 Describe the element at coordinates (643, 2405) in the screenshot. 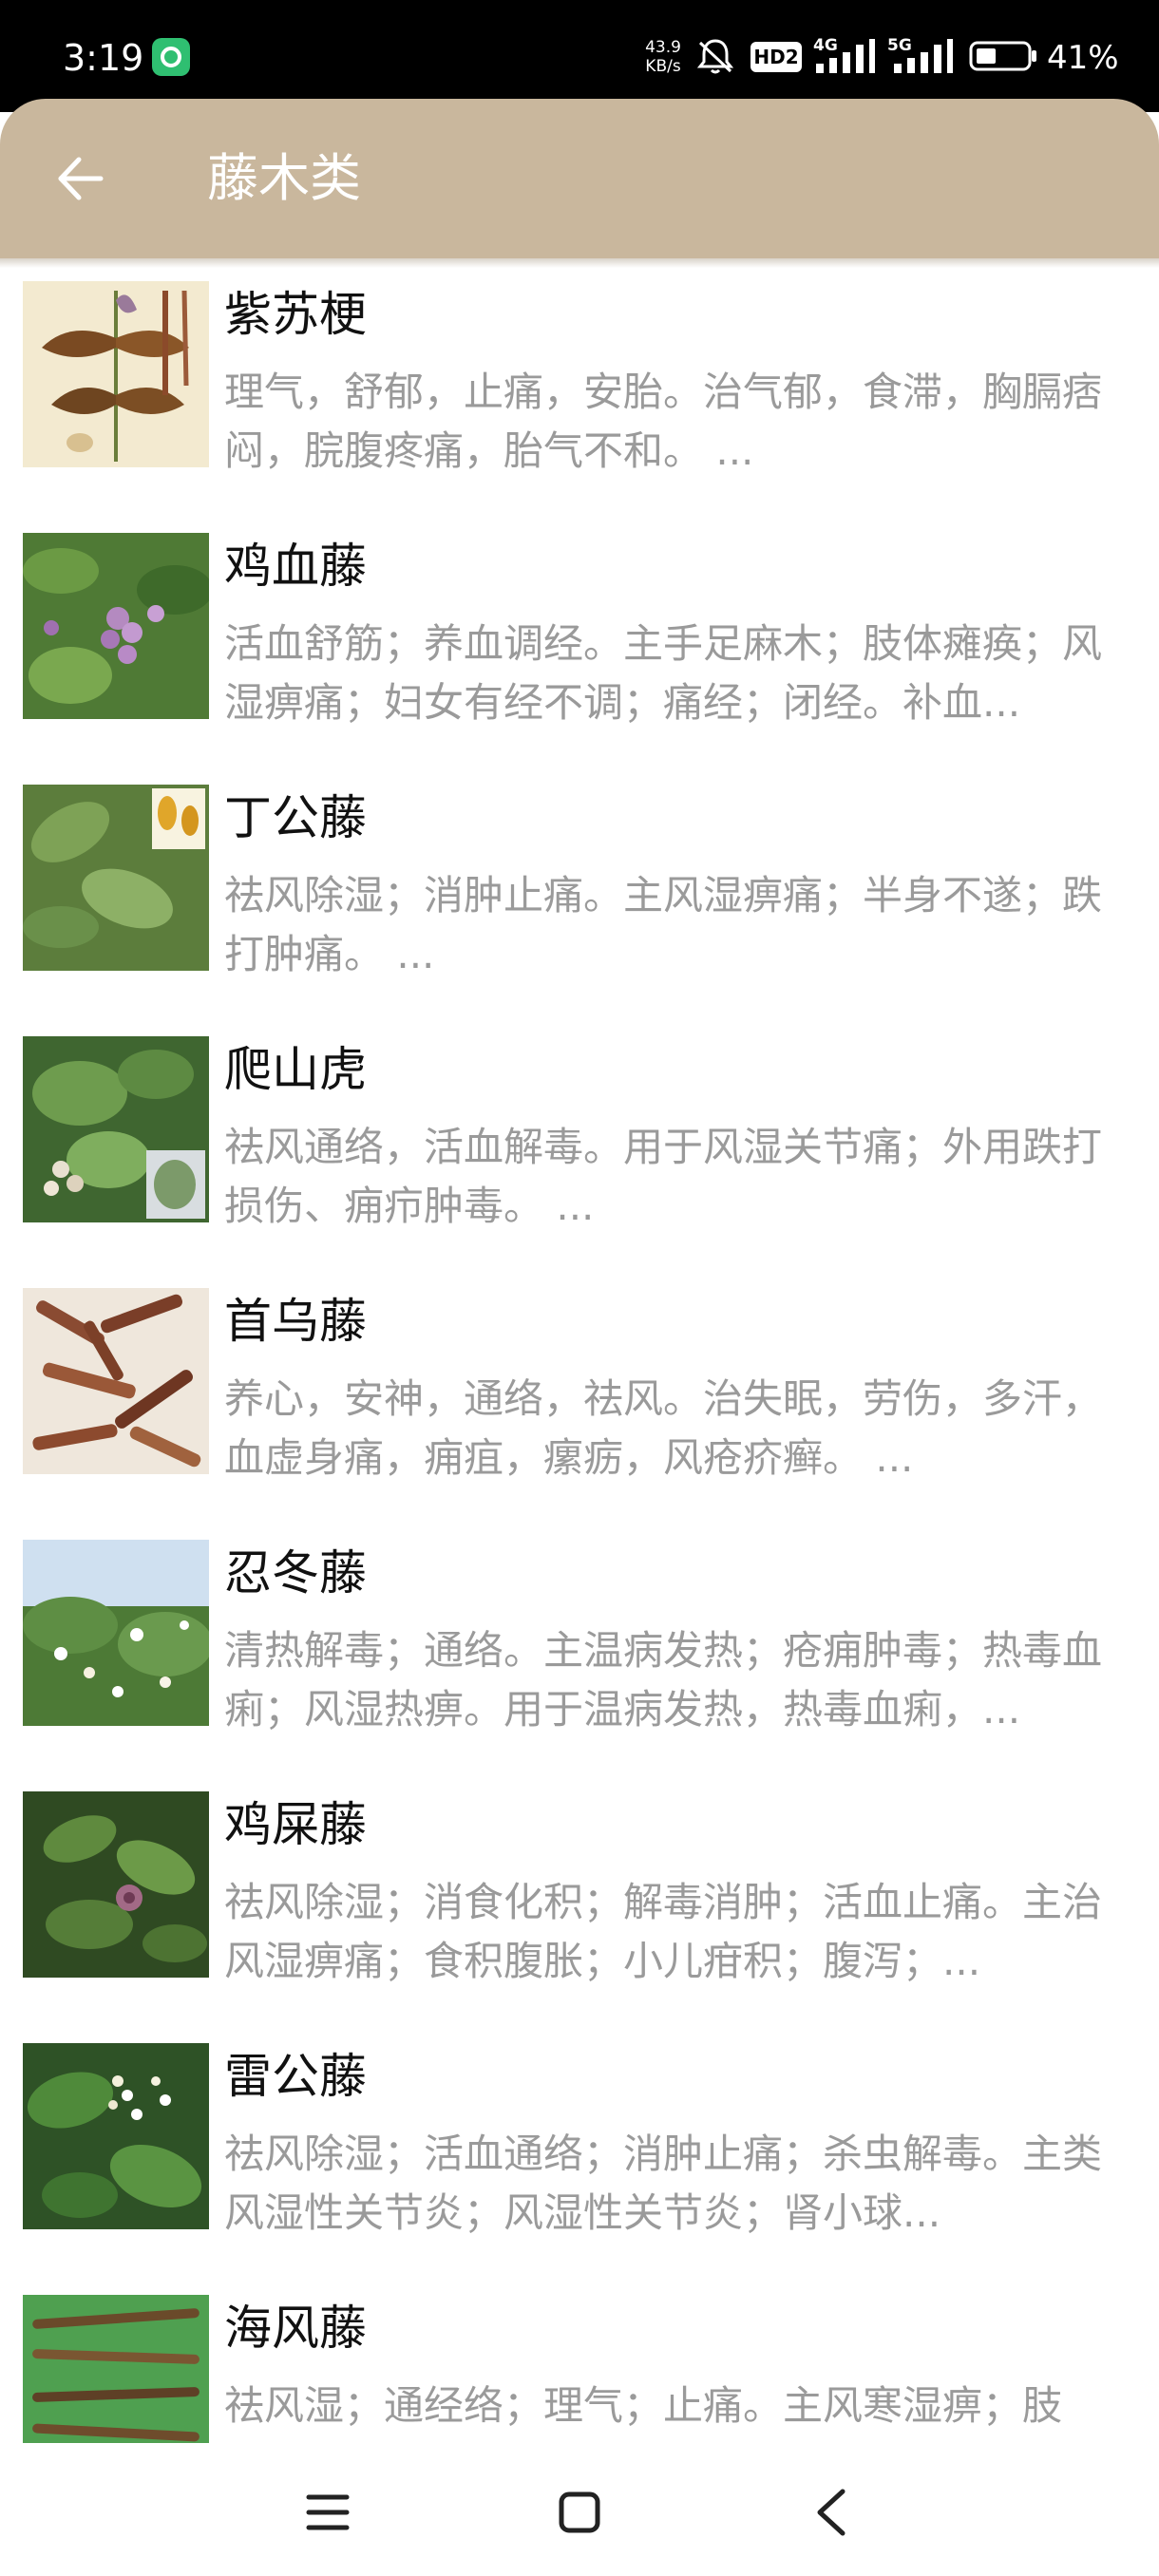

I see `herb-description: 祛风湿；通经络；理气；止痛。主风寒湿痹；肢` at that location.